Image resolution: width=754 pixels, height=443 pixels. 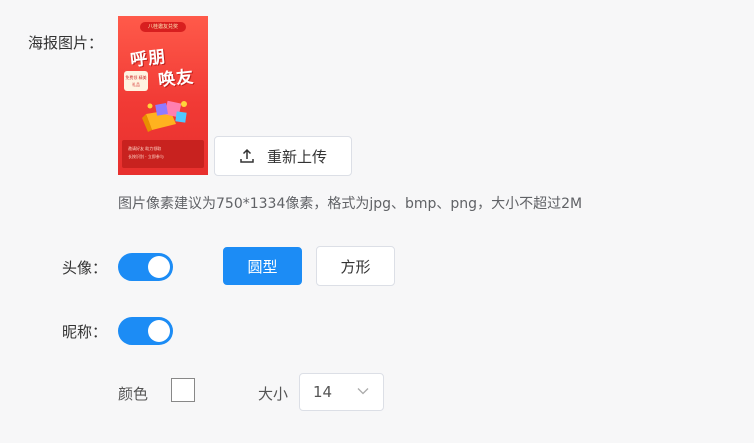 What do you see at coordinates (296, 156) in the screenshot?
I see `reupload-button-label: 重新上传` at bounding box center [296, 156].